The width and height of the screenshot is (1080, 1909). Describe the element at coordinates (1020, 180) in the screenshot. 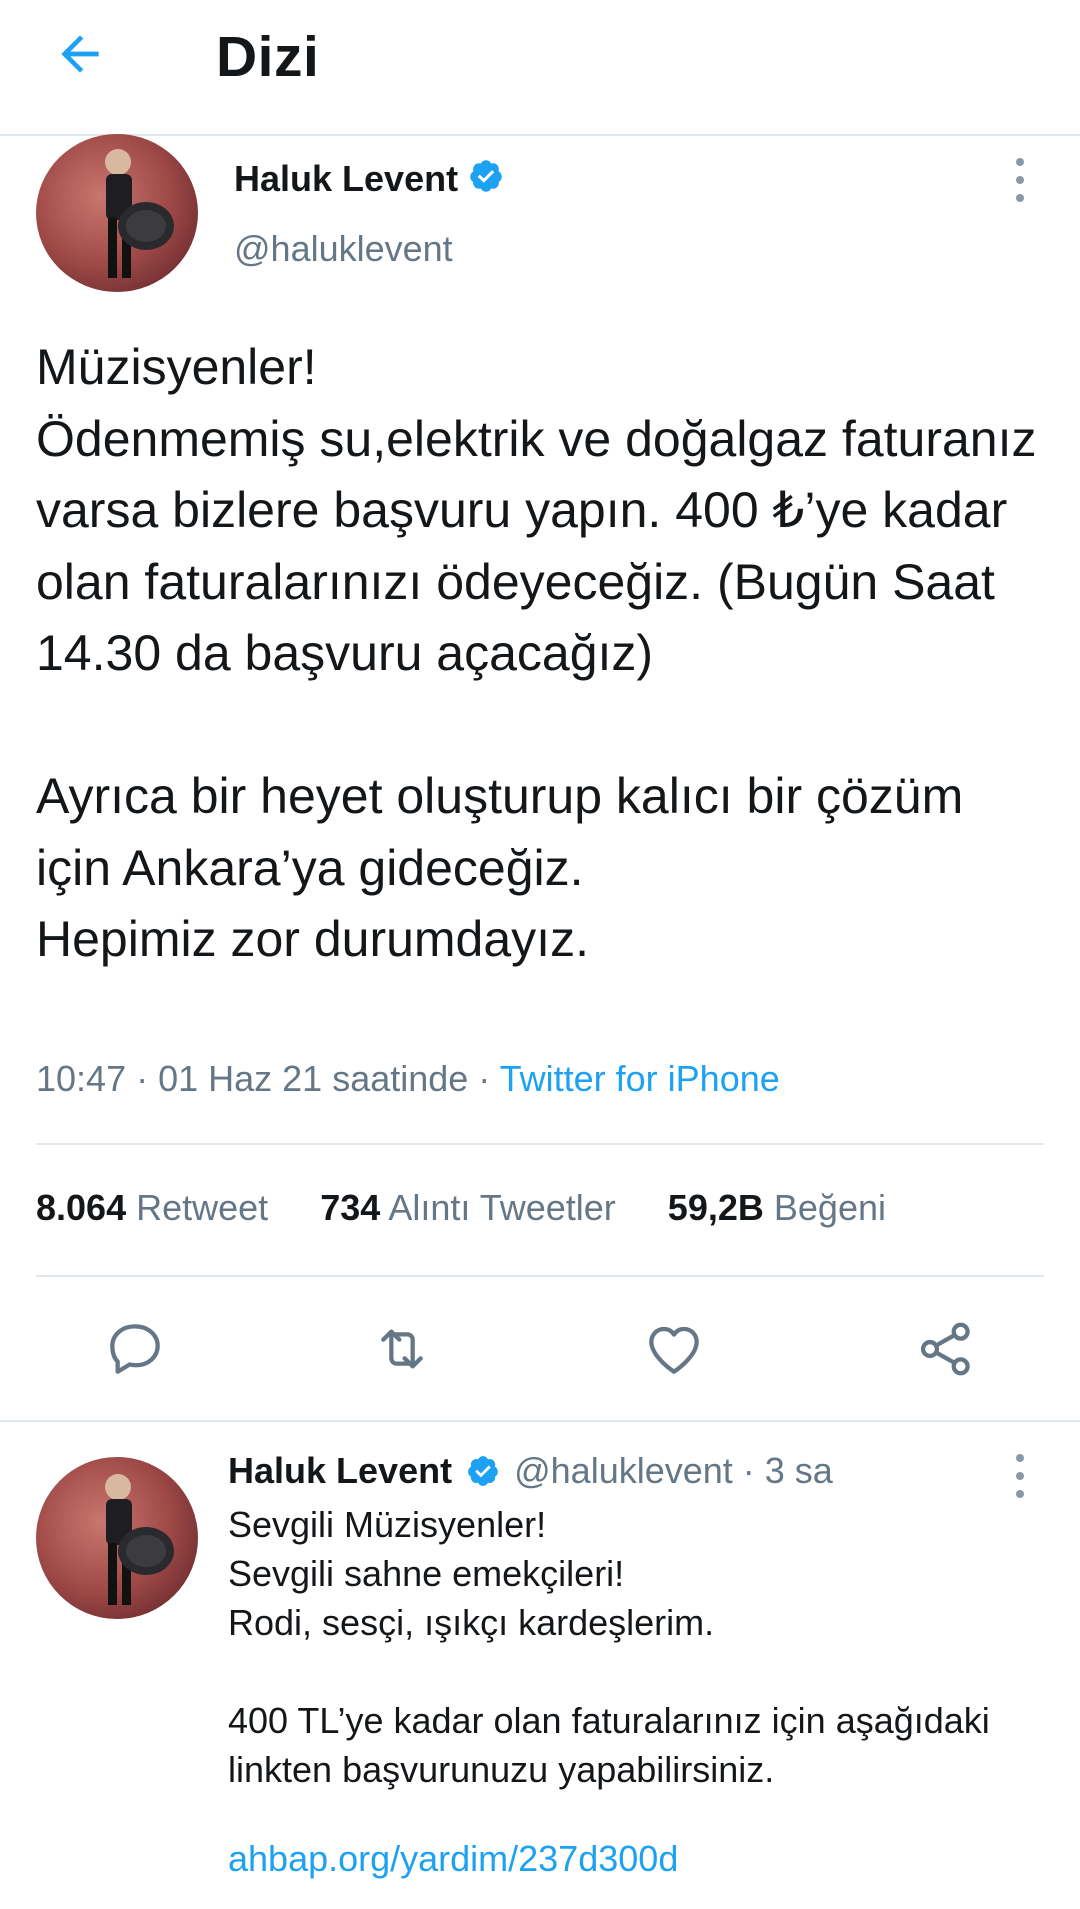

I see `more-options-icon` at that location.